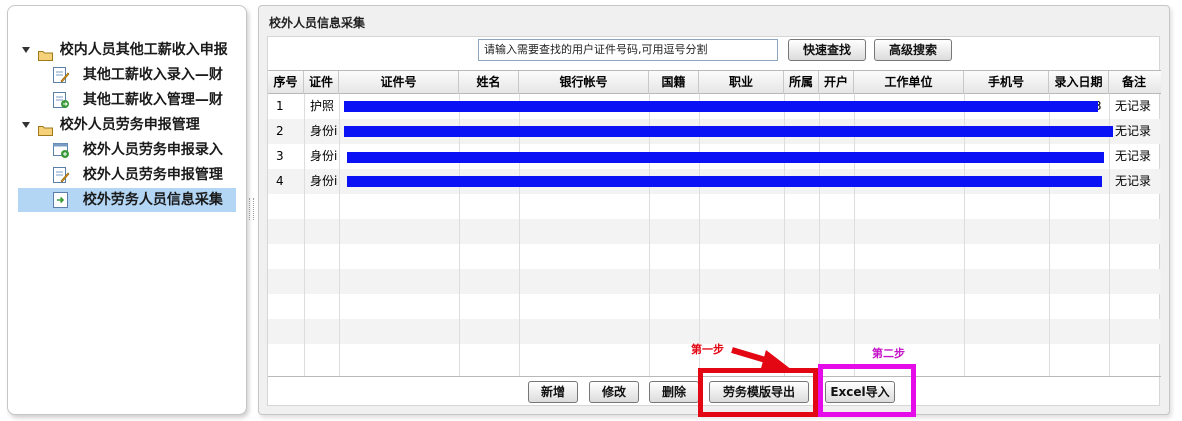  What do you see at coordinates (322, 106) in the screenshot?
I see `cell-id-type: 护照` at bounding box center [322, 106].